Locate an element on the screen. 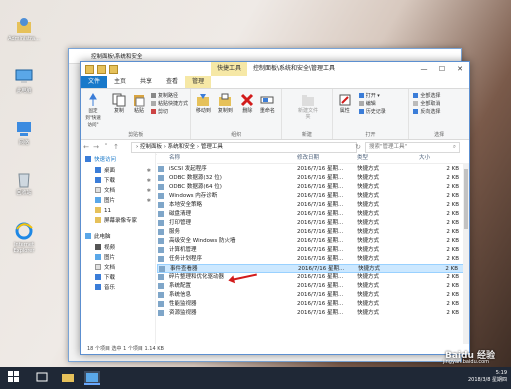 The width and height of the screenshot is (511, 389). clock-date: 2018/3/8 星期四 is located at coordinates (487, 380).